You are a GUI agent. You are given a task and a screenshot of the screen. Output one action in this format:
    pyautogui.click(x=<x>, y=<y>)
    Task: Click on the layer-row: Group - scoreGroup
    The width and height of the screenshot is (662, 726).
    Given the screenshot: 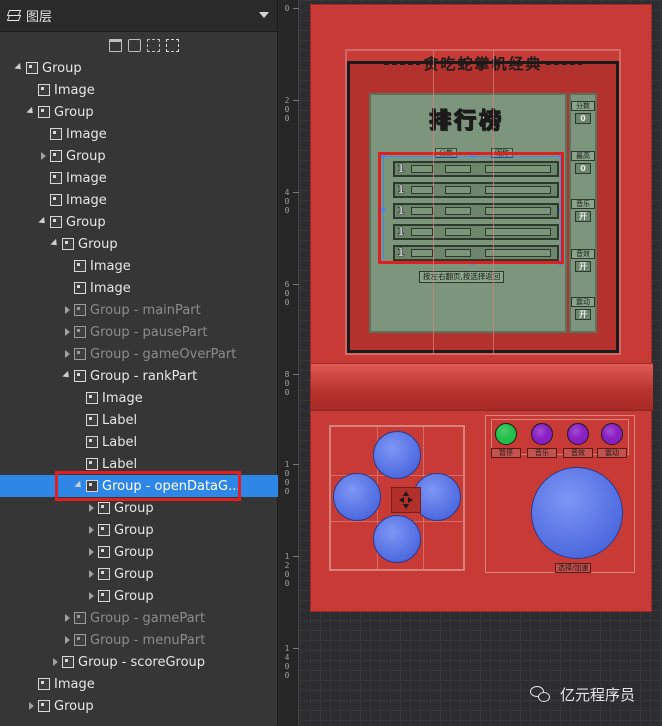 What is the action you would take?
    pyautogui.click(x=139, y=662)
    